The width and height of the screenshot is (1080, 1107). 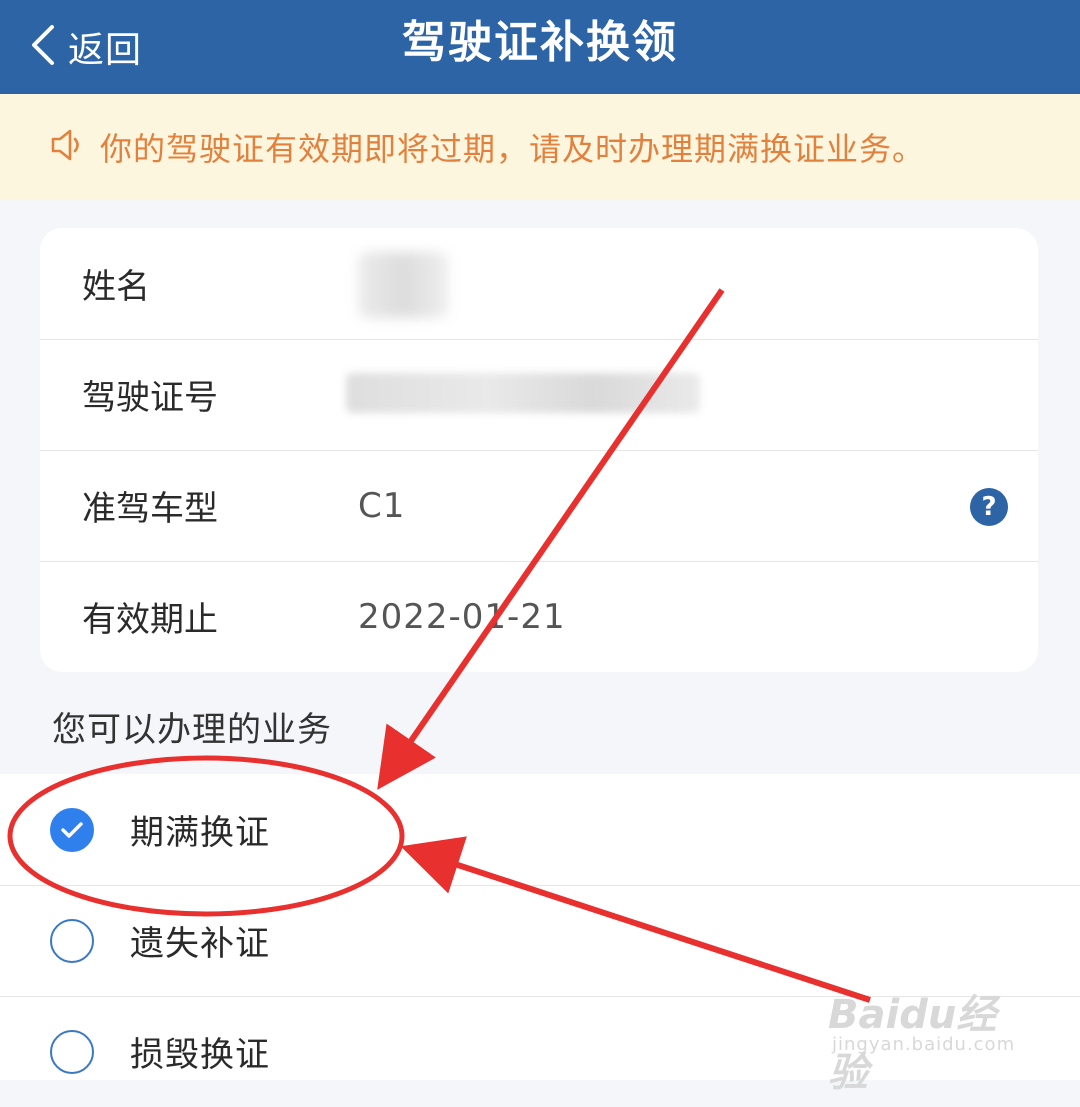 I want to click on baidu-watermark: Baidu经验 jingyan.baidu.com, so click(x=928, y=1029).